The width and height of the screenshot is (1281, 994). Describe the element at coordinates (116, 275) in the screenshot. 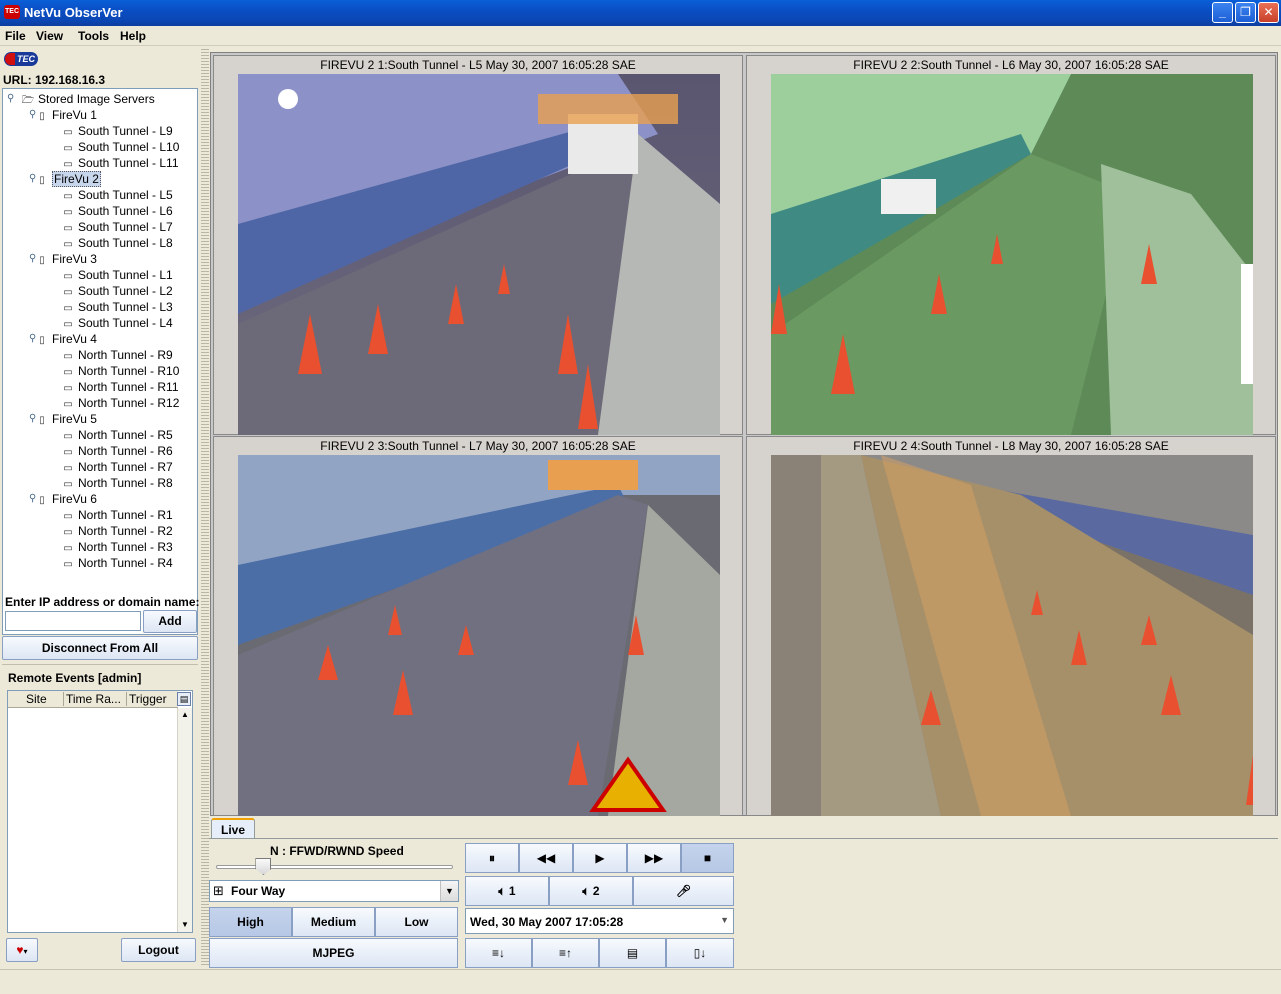

I see `tree-item-camera: ▭ South Tunnel - L1` at that location.